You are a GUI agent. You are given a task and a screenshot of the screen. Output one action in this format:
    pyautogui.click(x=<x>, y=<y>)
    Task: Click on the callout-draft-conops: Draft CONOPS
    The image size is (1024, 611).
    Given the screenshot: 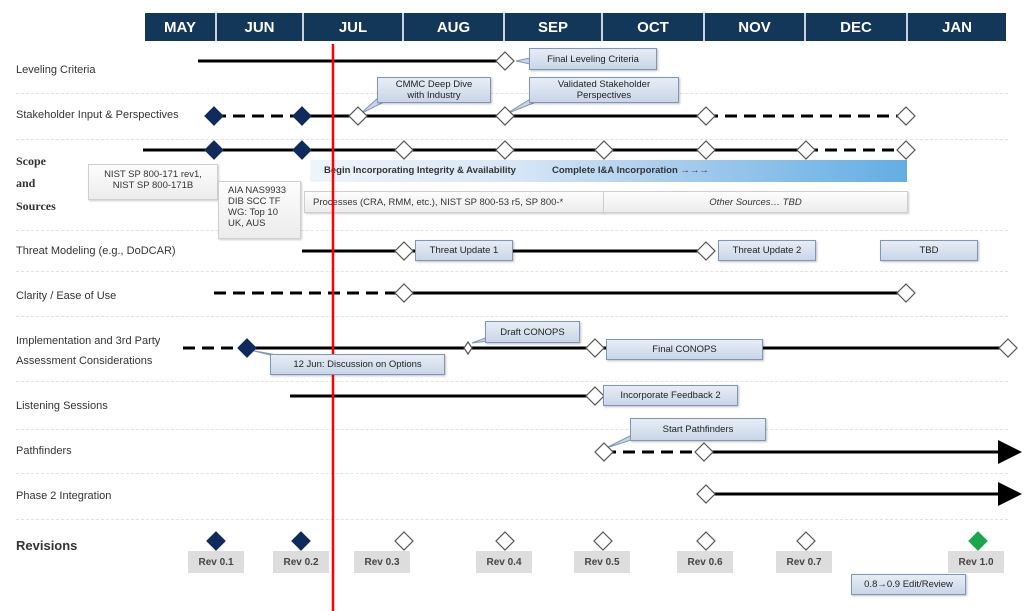 What is the action you would take?
    pyautogui.click(x=532, y=332)
    